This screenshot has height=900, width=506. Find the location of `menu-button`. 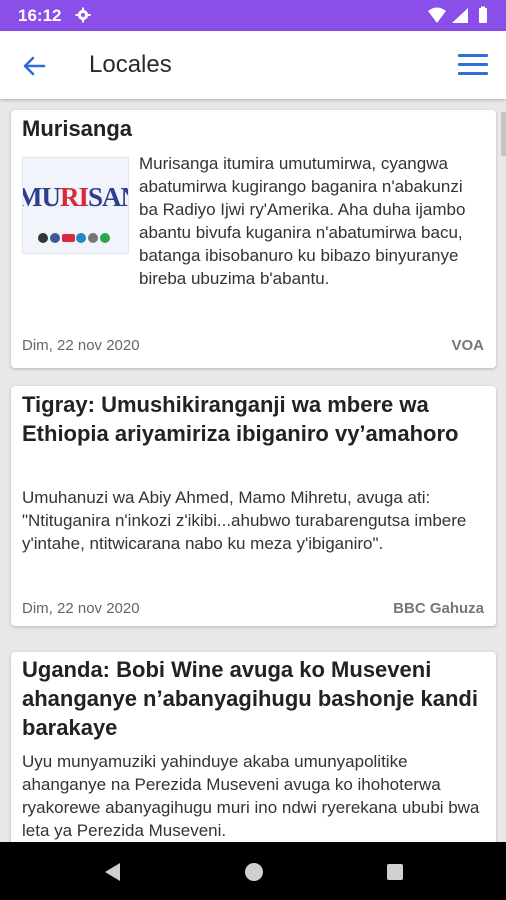

menu-button is located at coordinates (473, 65).